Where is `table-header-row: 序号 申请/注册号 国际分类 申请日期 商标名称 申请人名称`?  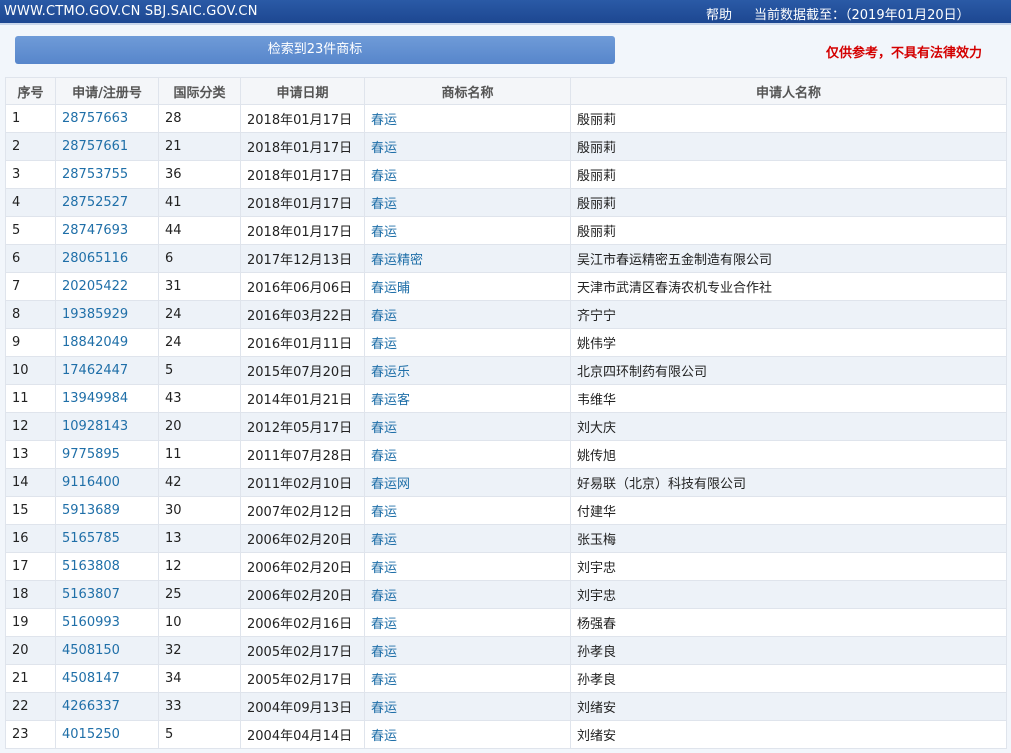 table-header-row: 序号 申请/注册号 国际分类 申请日期 商标名称 申请人名称 is located at coordinates (506, 91).